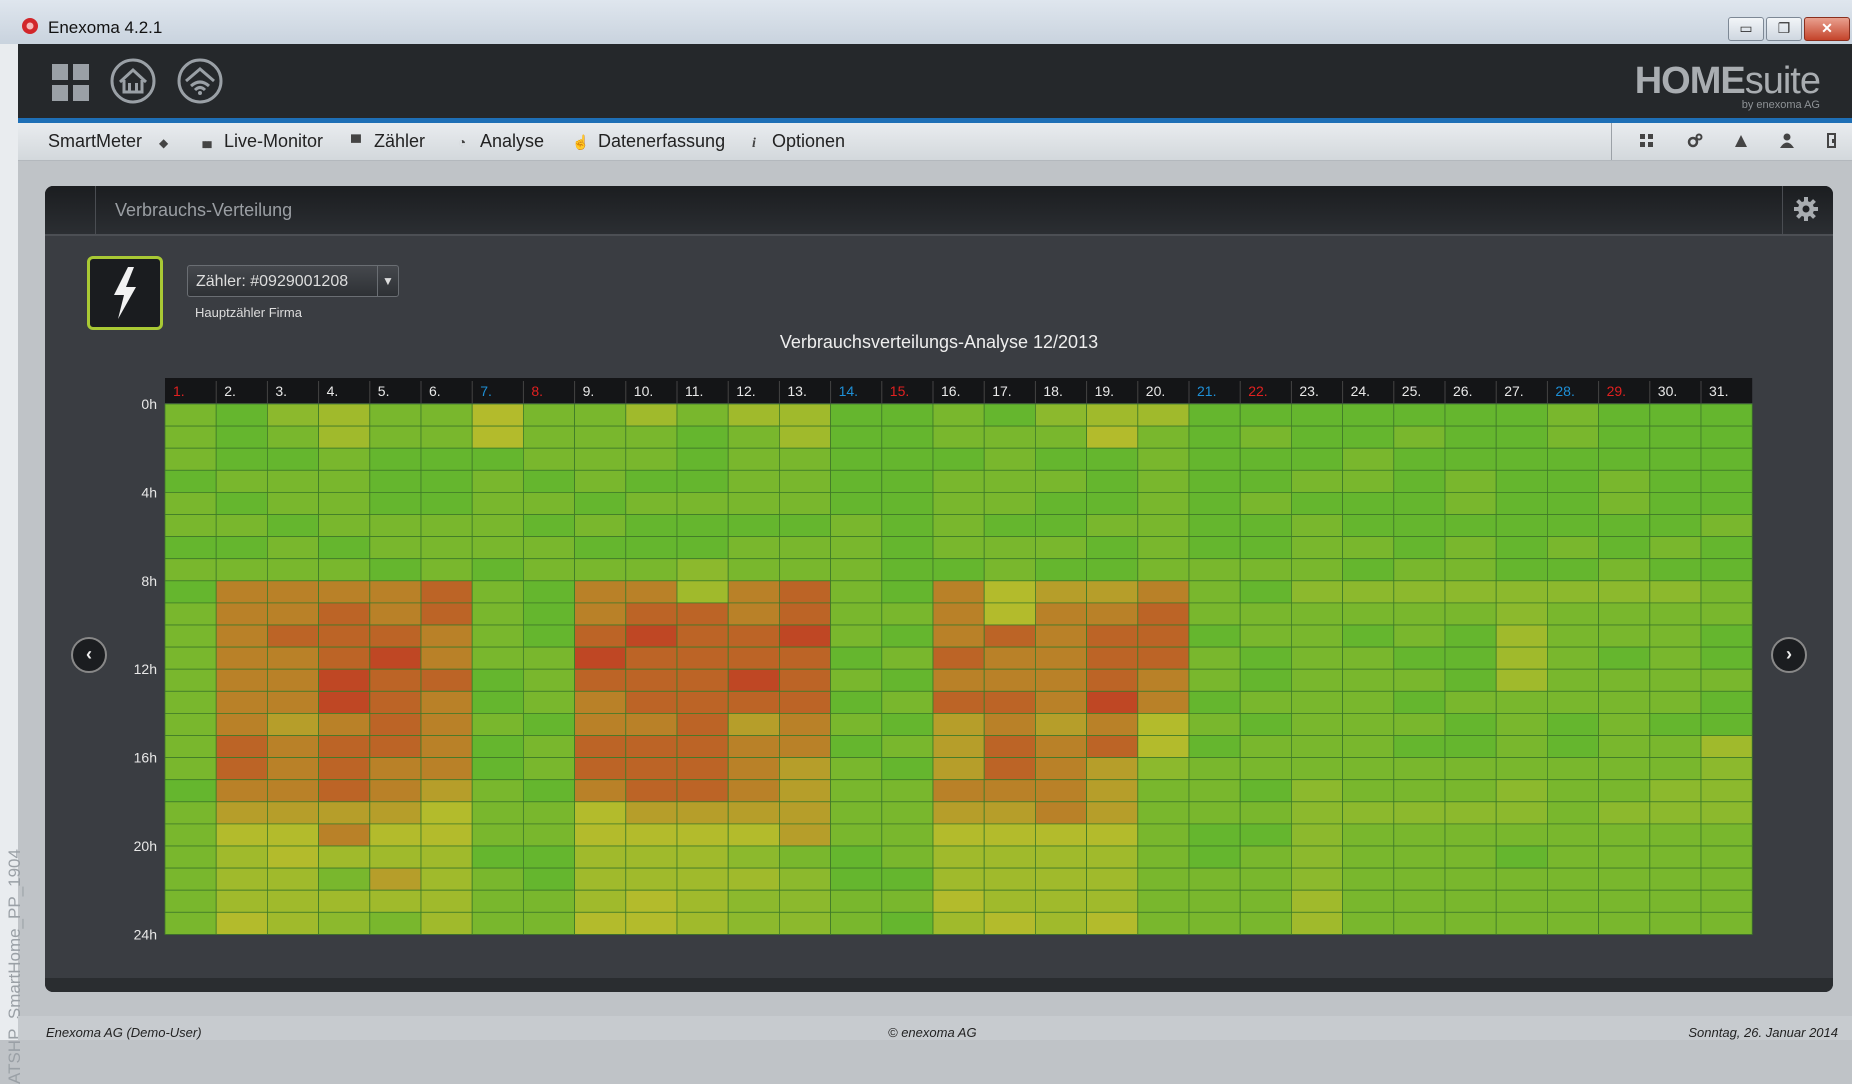 The image size is (1852, 1084). Describe the element at coordinates (1784, 29) in the screenshot. I see `maximize-button: ❐` at that location.